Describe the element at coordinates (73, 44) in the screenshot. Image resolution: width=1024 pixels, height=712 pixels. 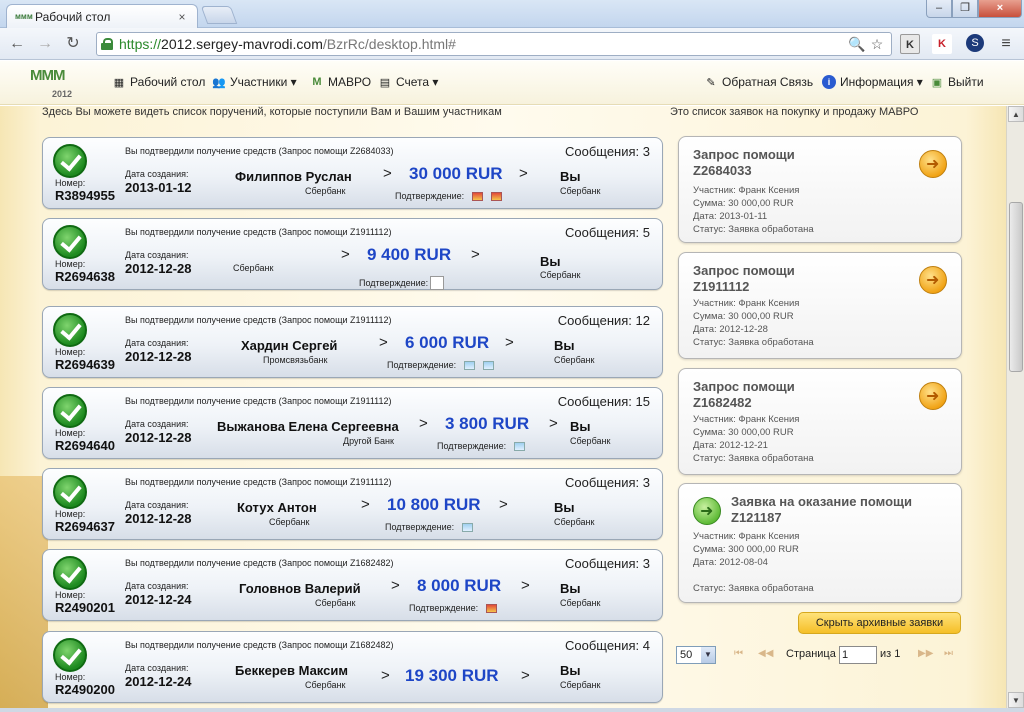
I see `reload-icon: ↻` at that location.